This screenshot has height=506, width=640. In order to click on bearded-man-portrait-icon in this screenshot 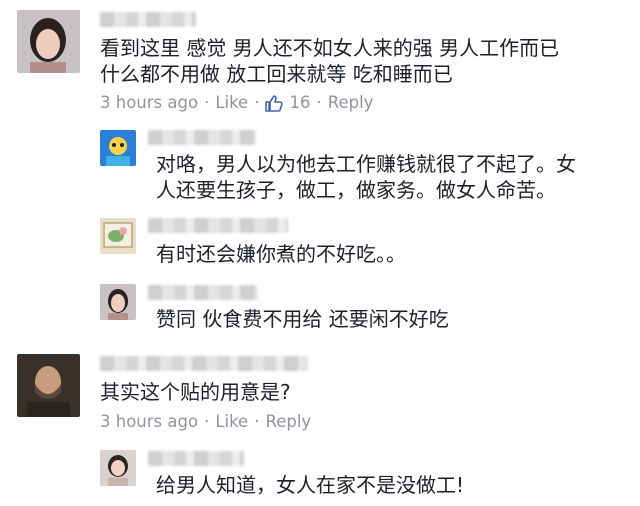, I will do `click(48, 385)`.